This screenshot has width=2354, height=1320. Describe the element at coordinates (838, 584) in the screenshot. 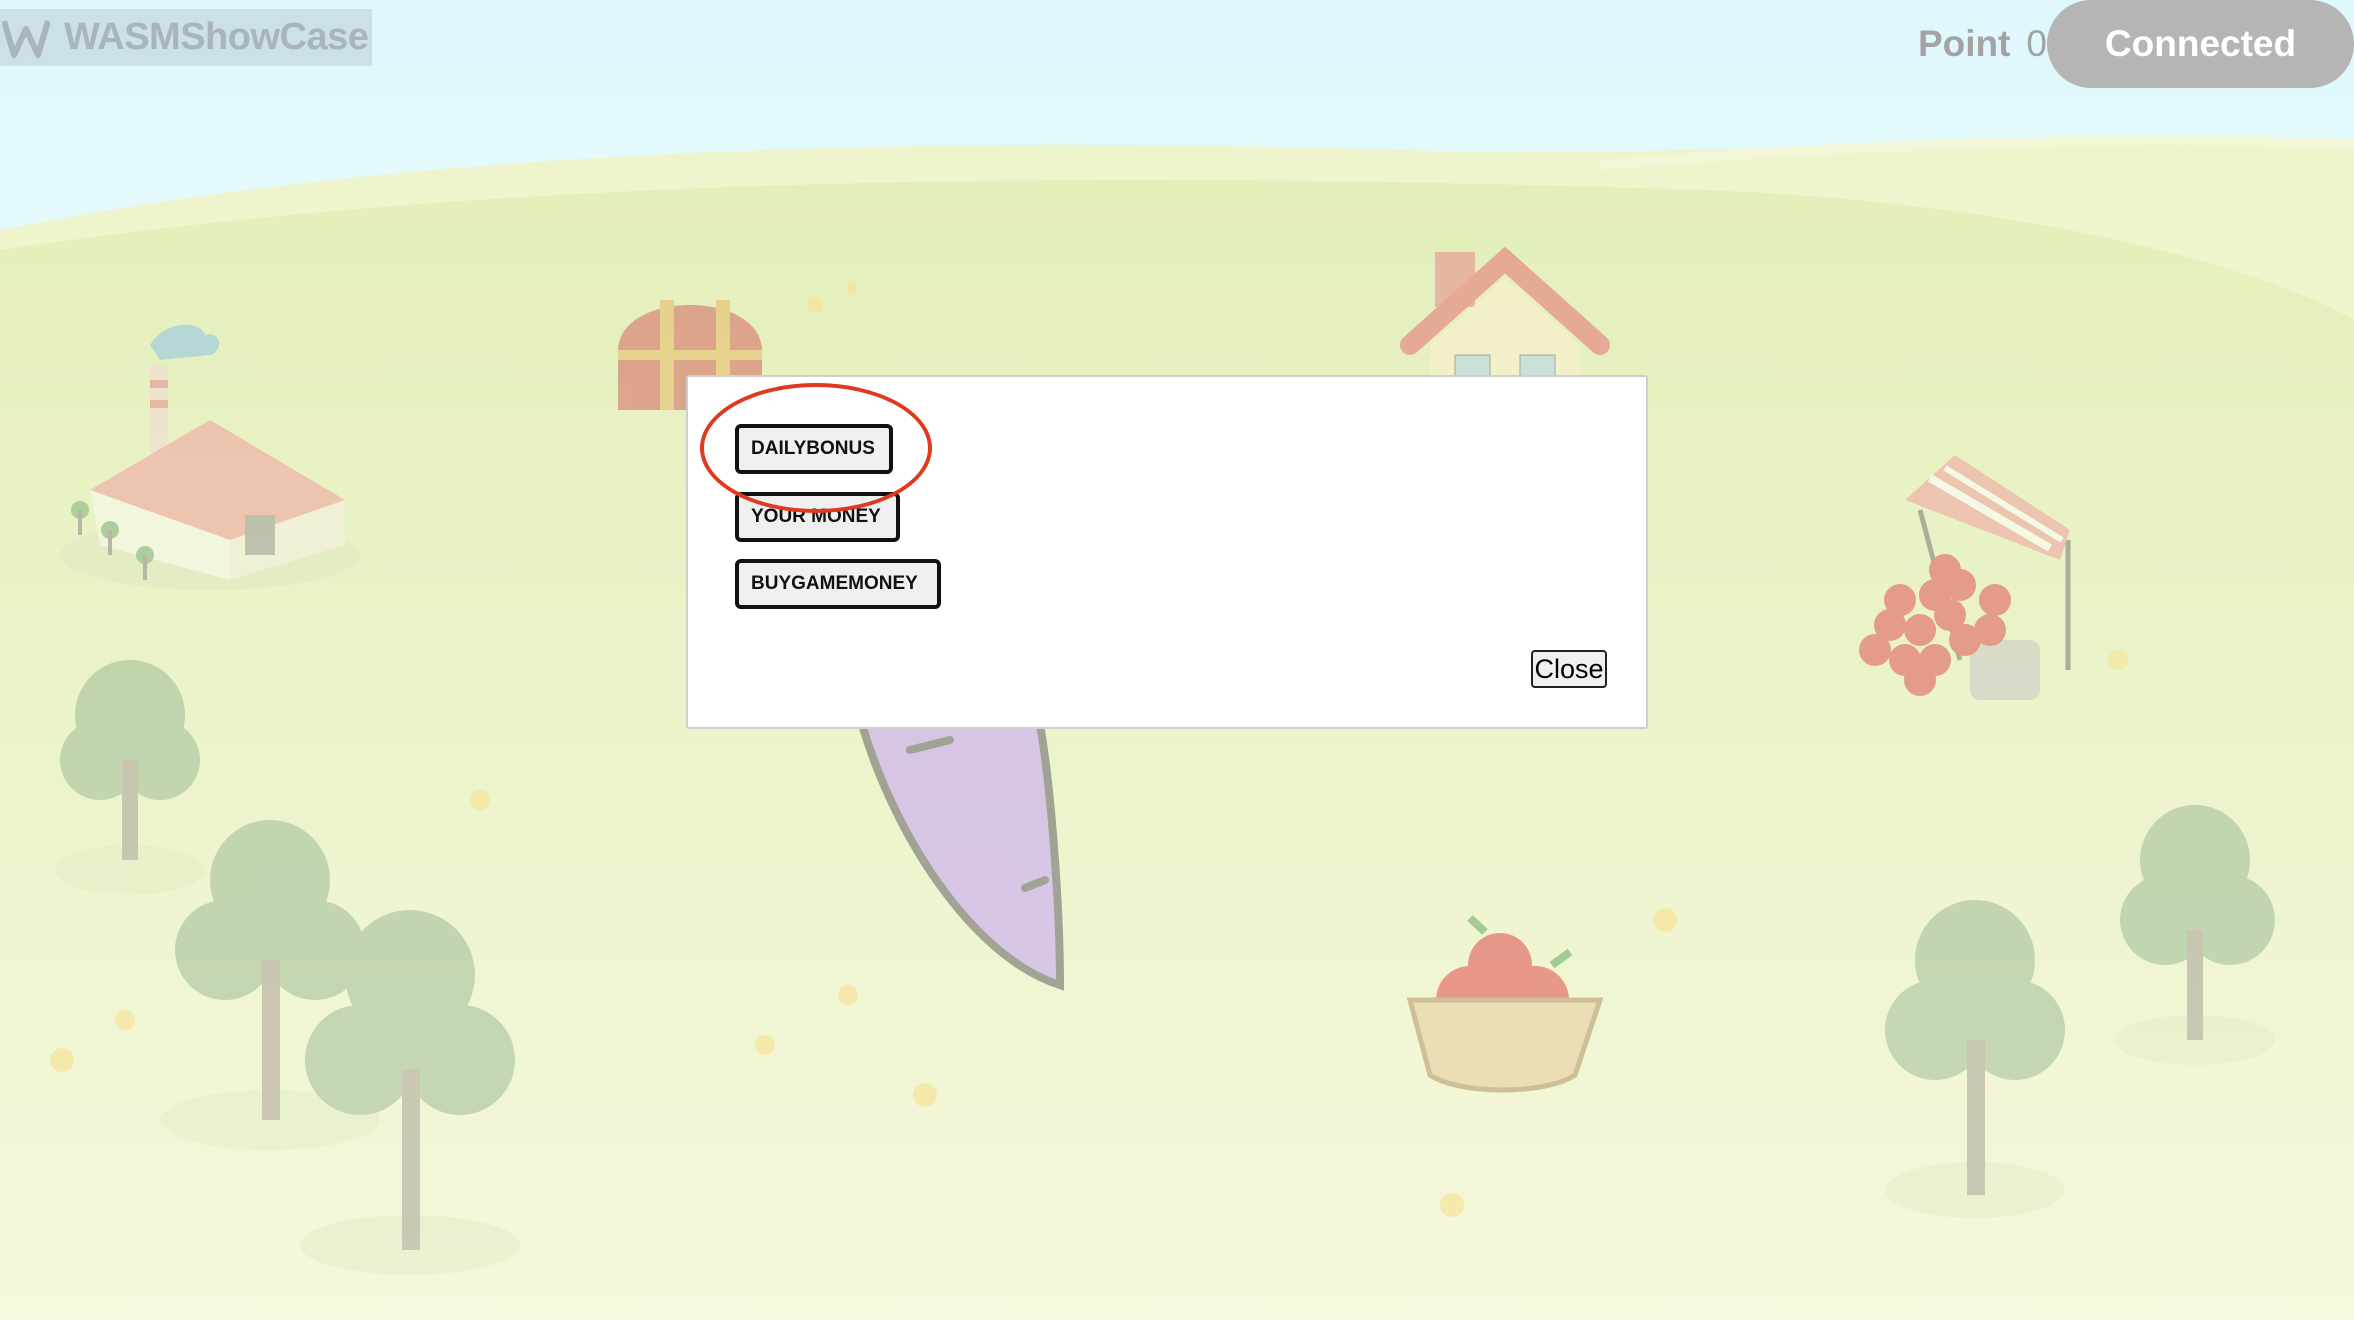

I see `buy-game-money-button: BUYGAMEMONEY` at that location.